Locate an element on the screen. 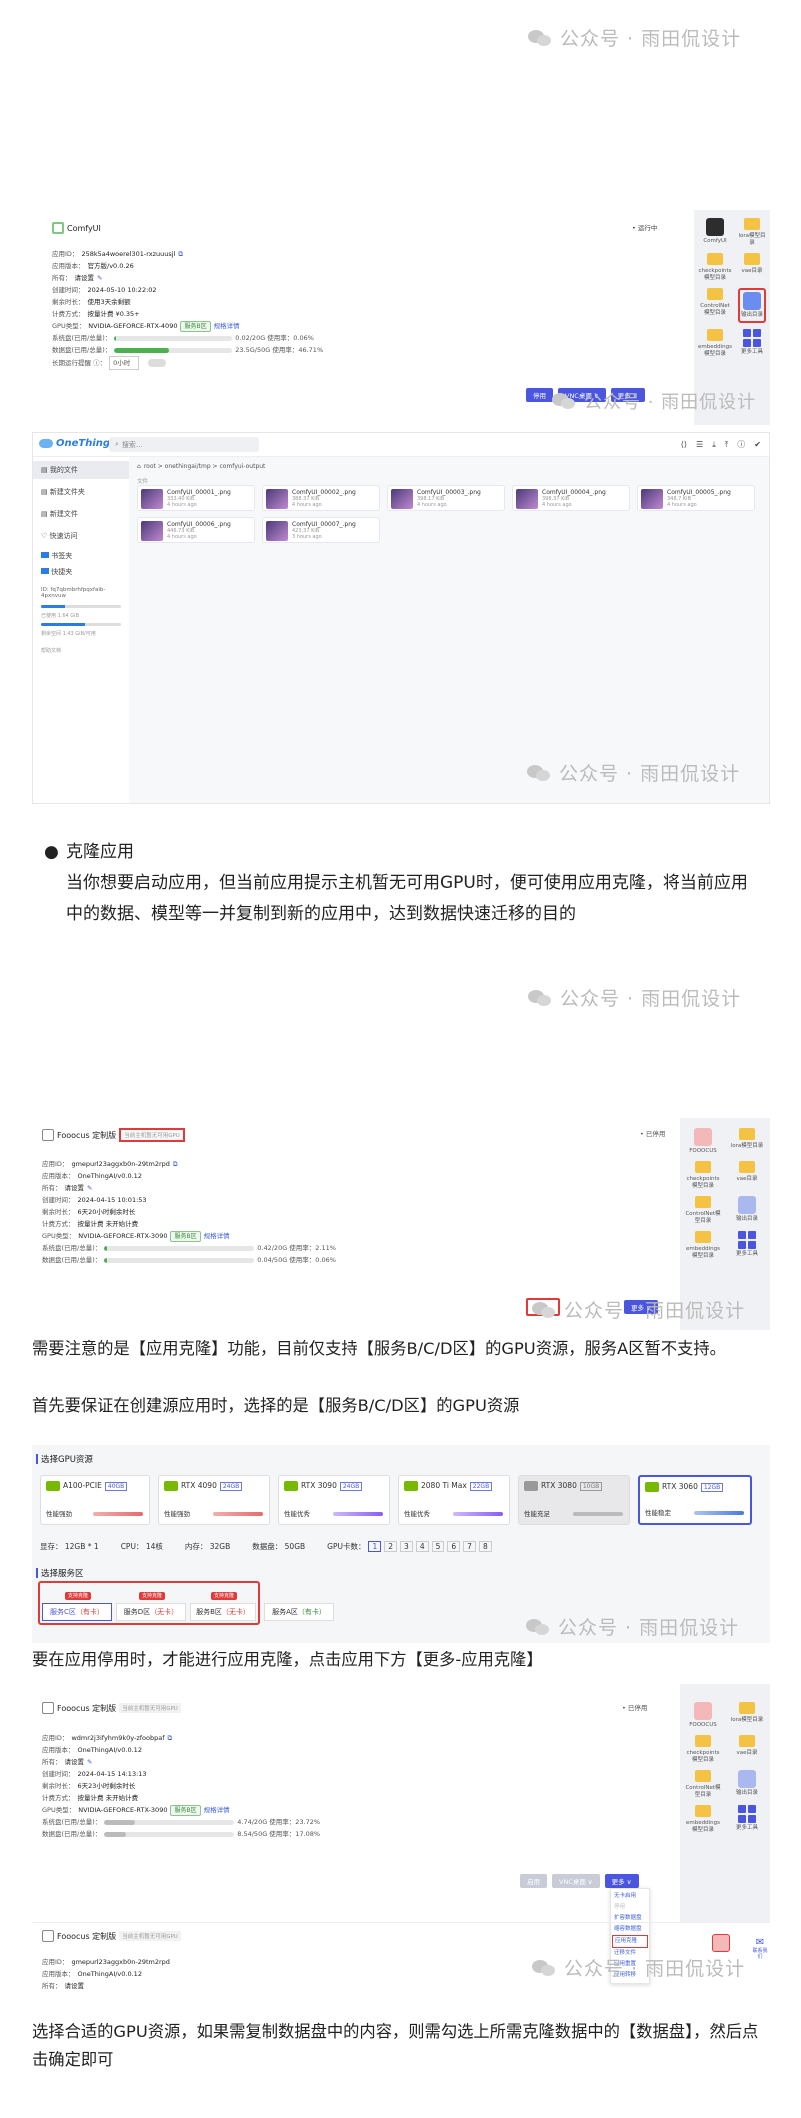 This screenshot has height=2118, width=801. file-item: ComfyUI_00002_.png 388.37 KiB 4 hours ago is located at coordinates (321, 498).